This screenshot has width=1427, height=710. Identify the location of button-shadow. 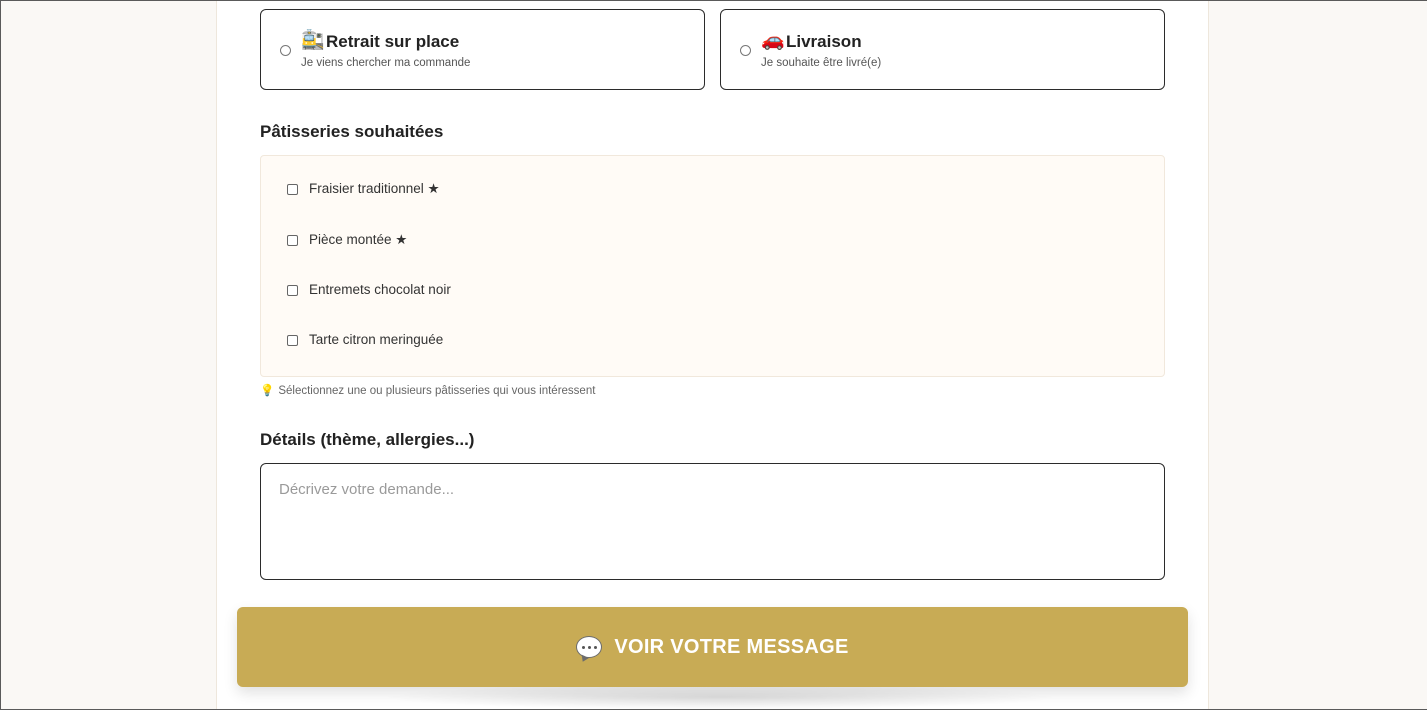
(720, 697).